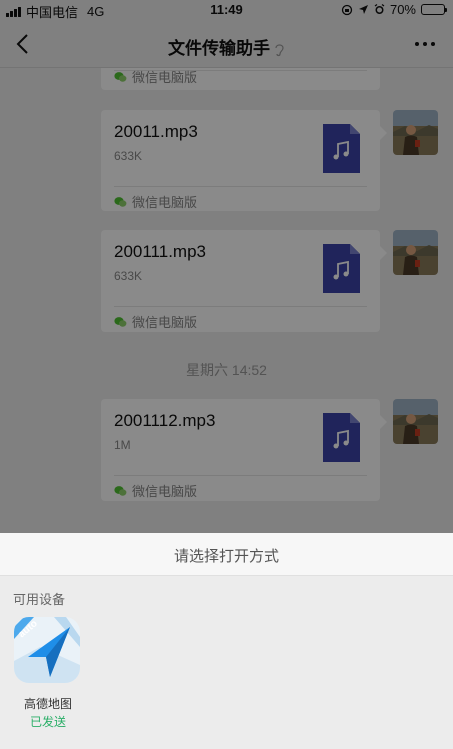 This screenshot has width=453, height=749. I want to click on file-name: 20011.mp3, so click(156, 131).